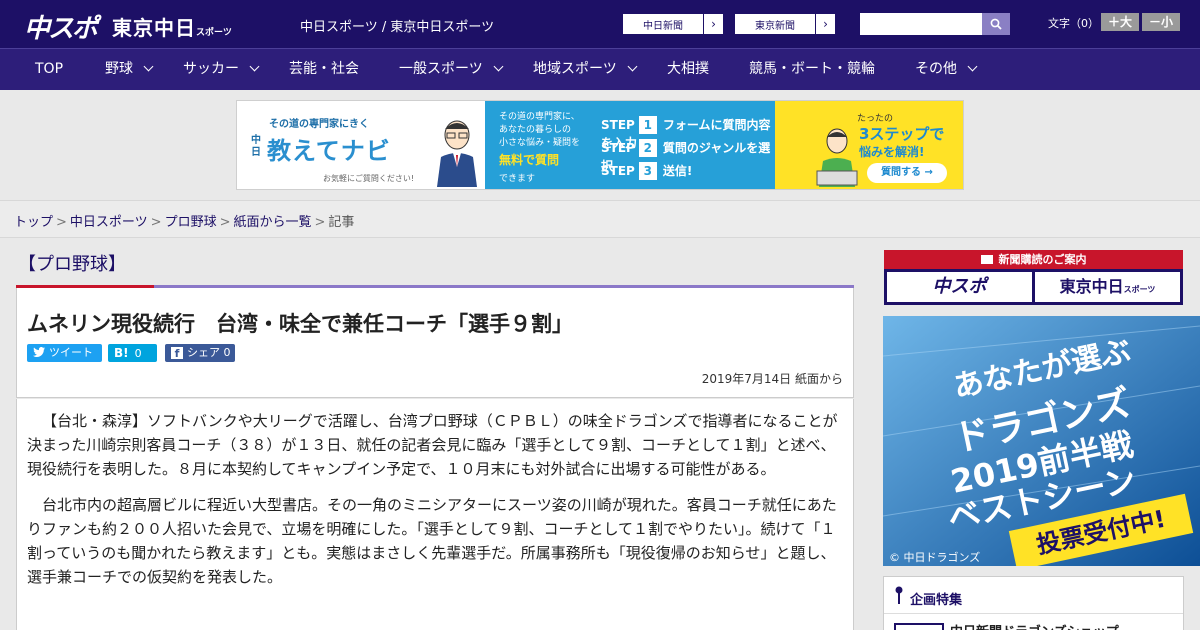 The width and height of the screenshot is (1200, 630). Describe the element at coordinates (935, 557) in the screenshot. I see `promo-copyright: © 中日ドラゴンズ` at that location.